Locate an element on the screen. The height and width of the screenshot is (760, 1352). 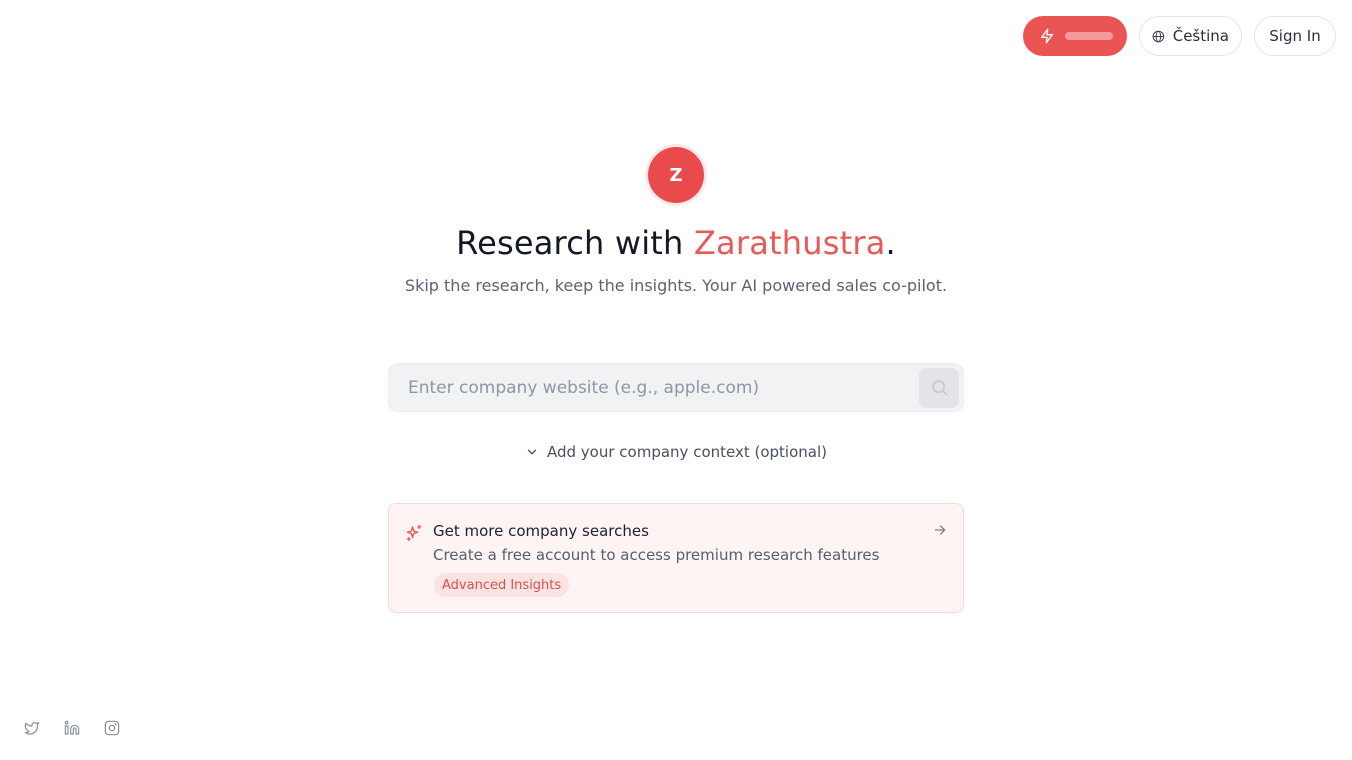
instagram-icon is located at coordinates (112, 728).